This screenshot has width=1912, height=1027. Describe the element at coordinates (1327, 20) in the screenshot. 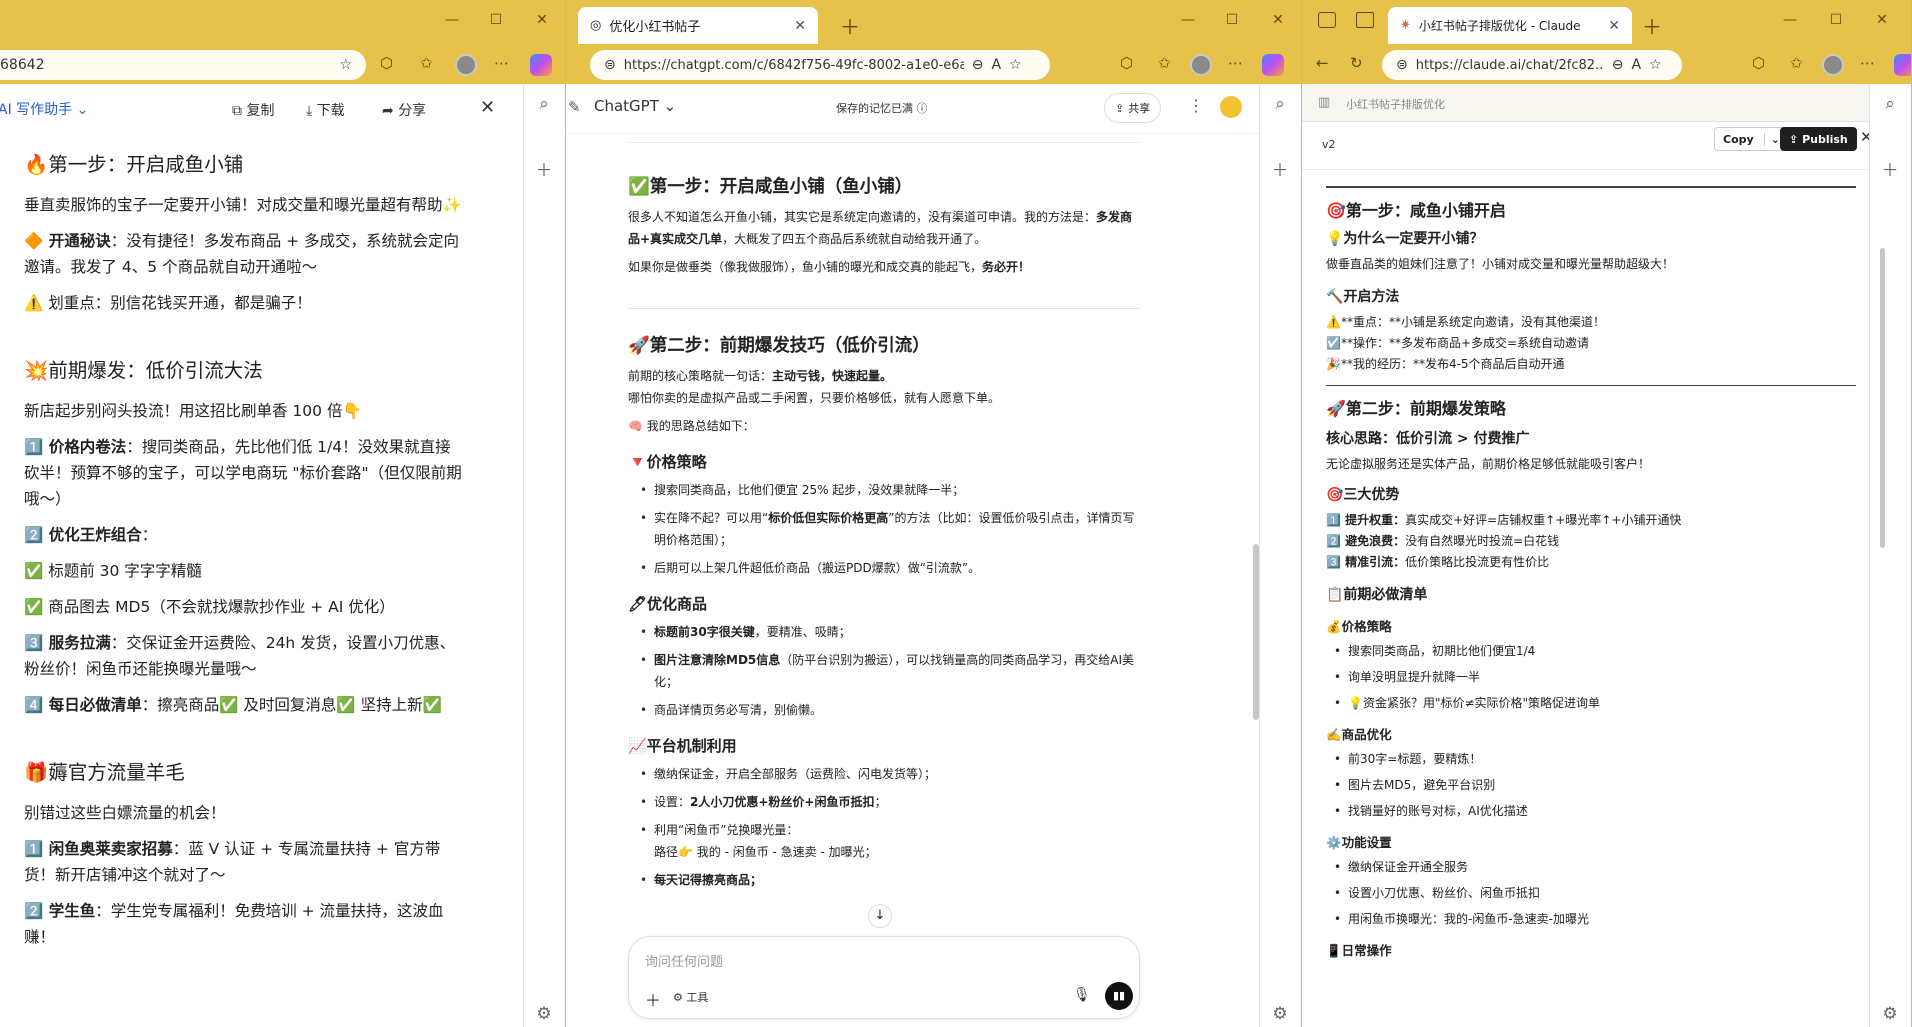

I see `workspaces-icon` at that location.